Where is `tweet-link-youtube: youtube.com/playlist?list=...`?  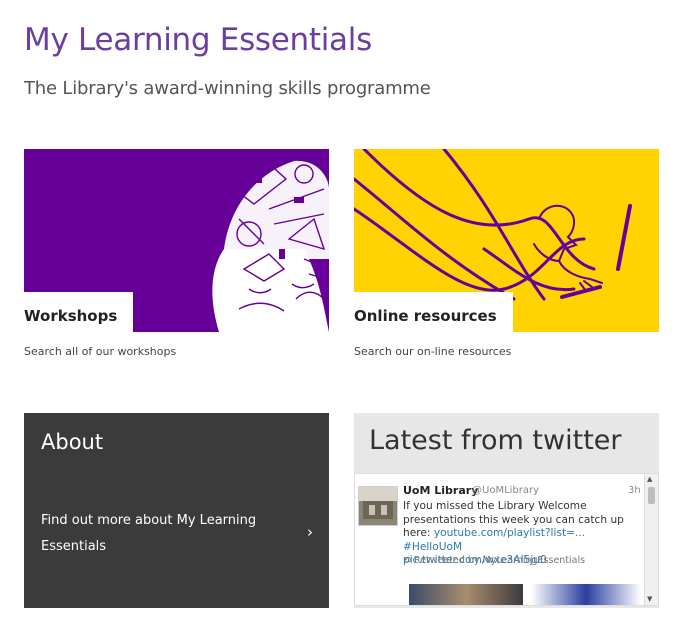 tweet-link-youtube: youtube.com/playlist?list=... is located at coordinates (509, 533).